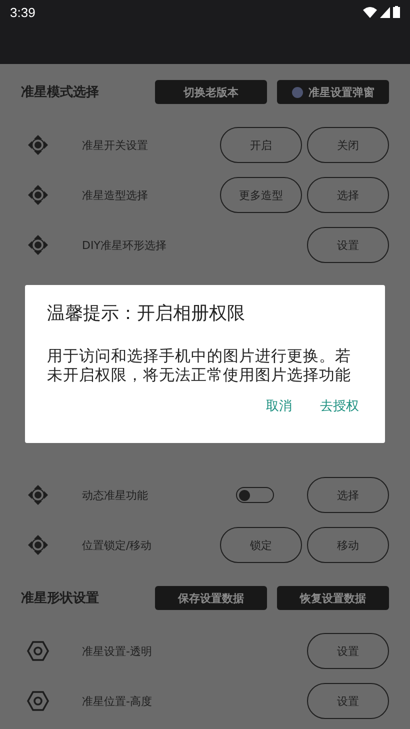  I want to click on action-button: 恢复设置数据, so click(333, 598).